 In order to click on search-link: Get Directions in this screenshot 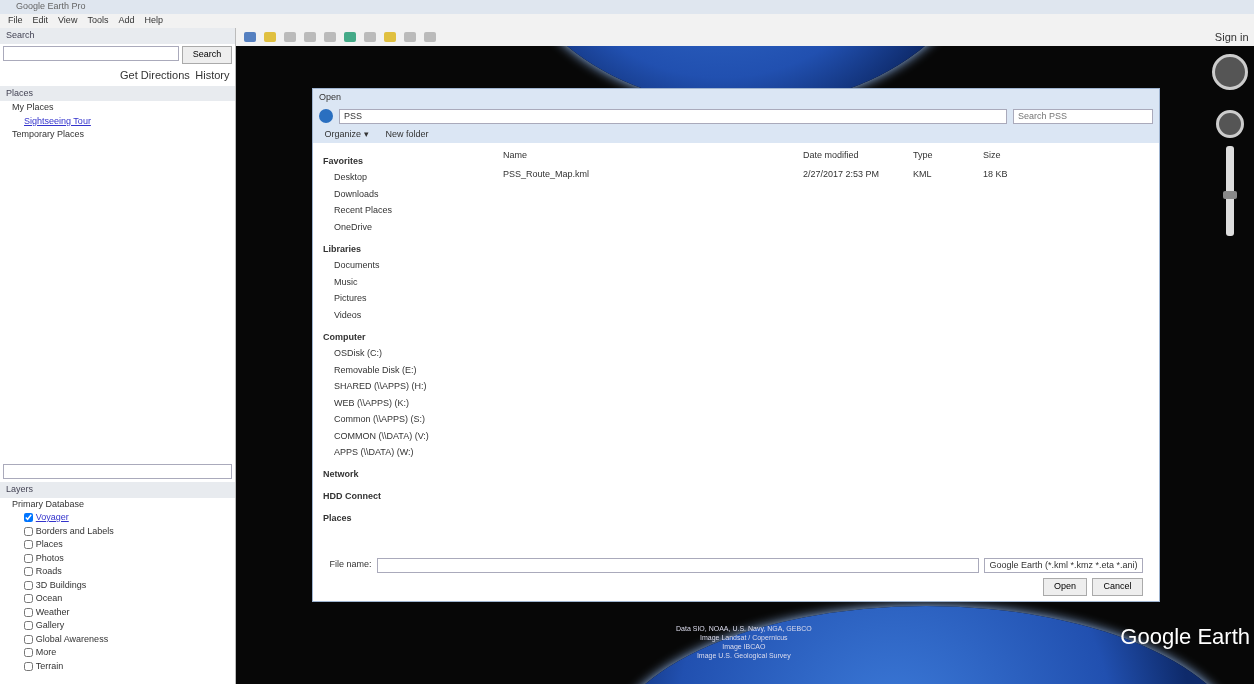, I will do `click(155, 74)`.